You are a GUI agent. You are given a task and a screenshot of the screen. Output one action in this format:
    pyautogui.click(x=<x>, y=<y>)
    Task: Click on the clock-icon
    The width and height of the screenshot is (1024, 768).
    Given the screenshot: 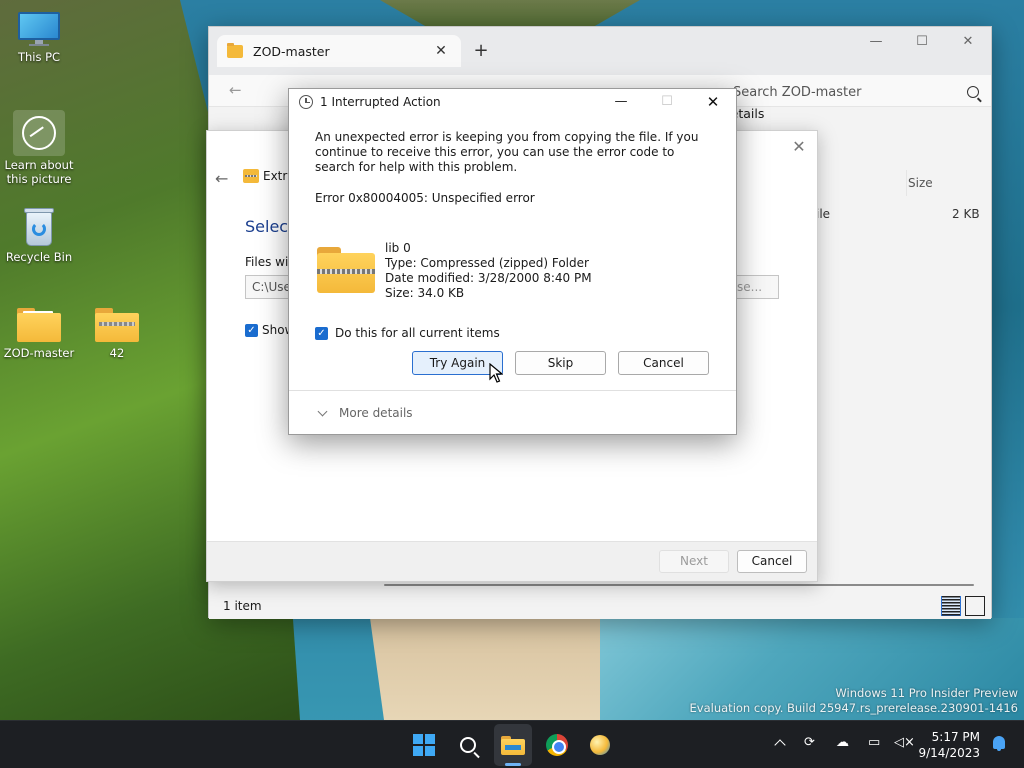 What is the action you would take?
    pyautogui.click(x=306, y=102)
    